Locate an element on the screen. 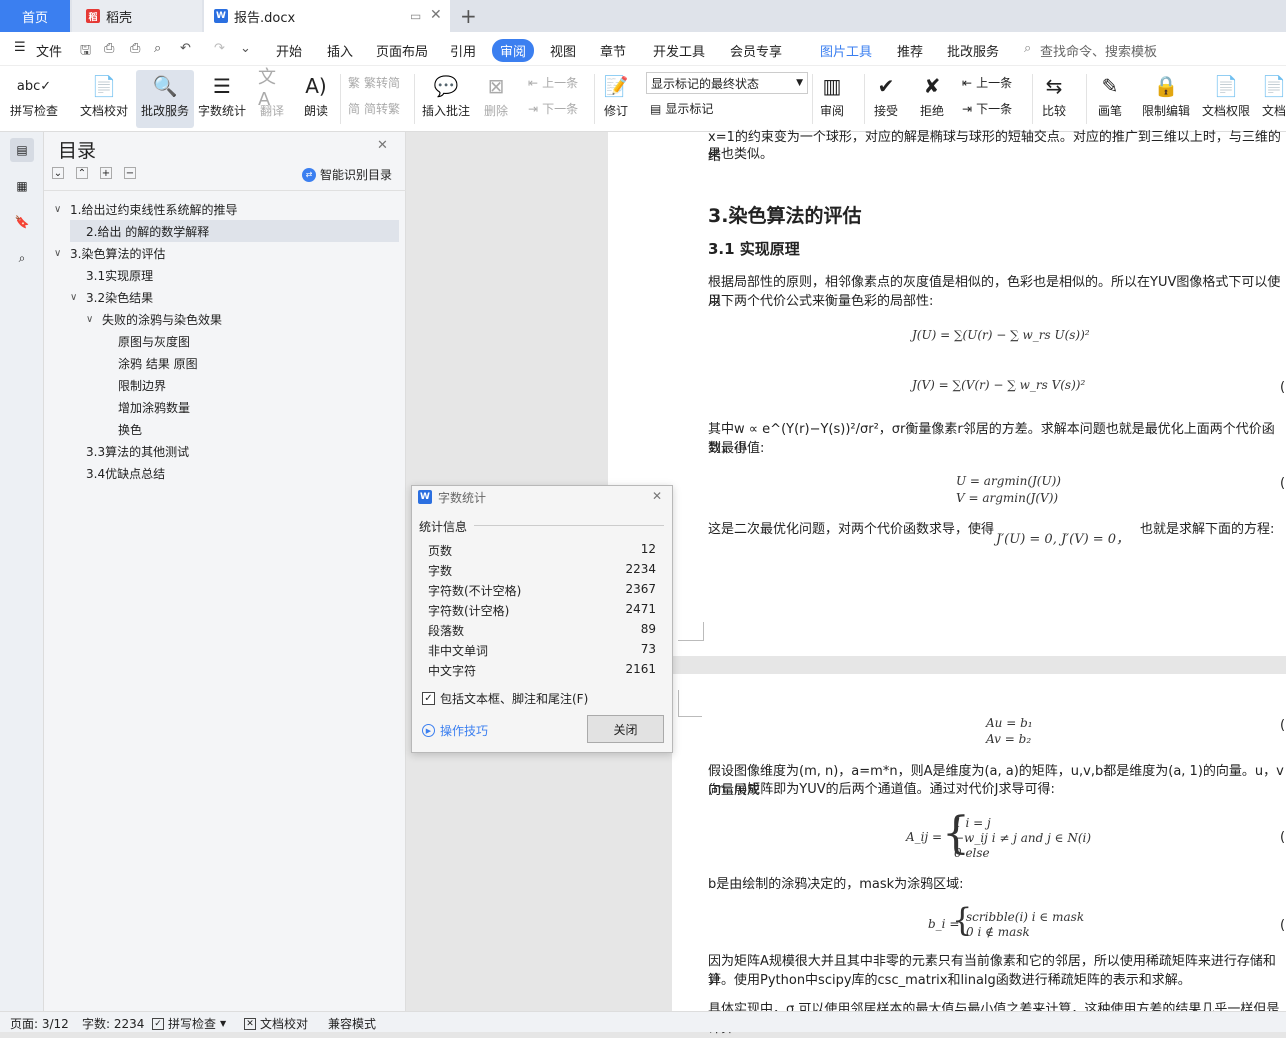 The image size is (1286, 1038). word-count-indicator: 字数: 2234 is located at coordinates (113, 1023).